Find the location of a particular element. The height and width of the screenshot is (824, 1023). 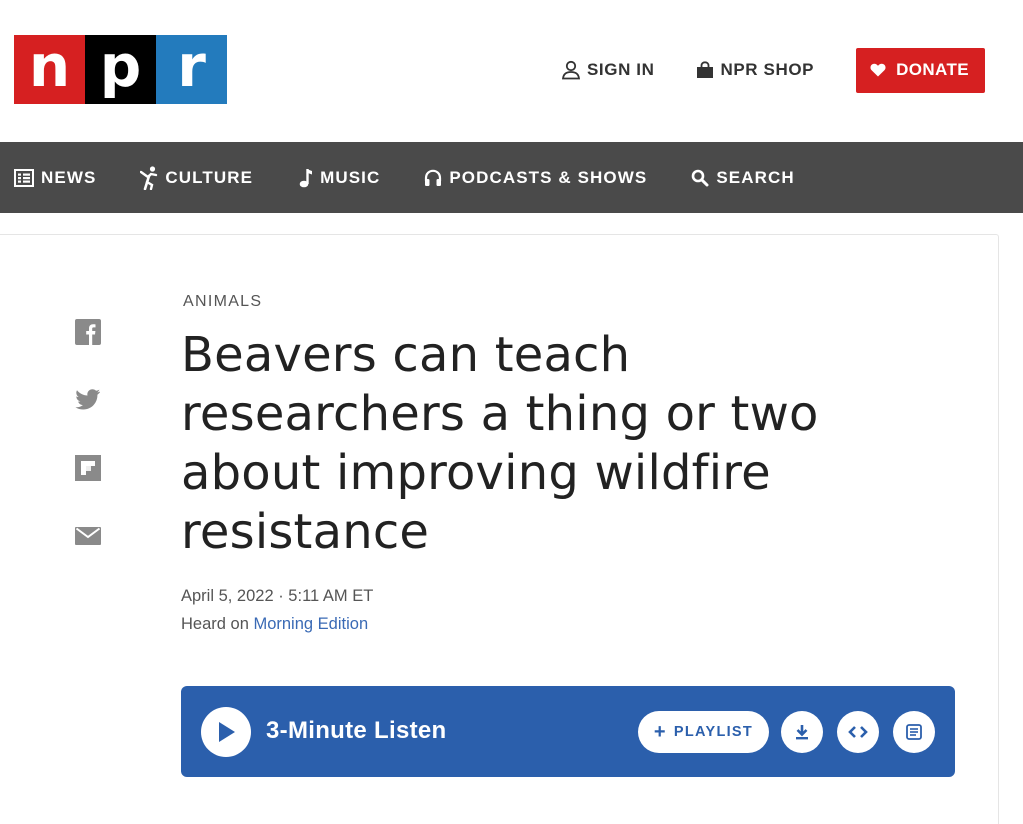

headphones-icon is located at coordinates (433, 177).